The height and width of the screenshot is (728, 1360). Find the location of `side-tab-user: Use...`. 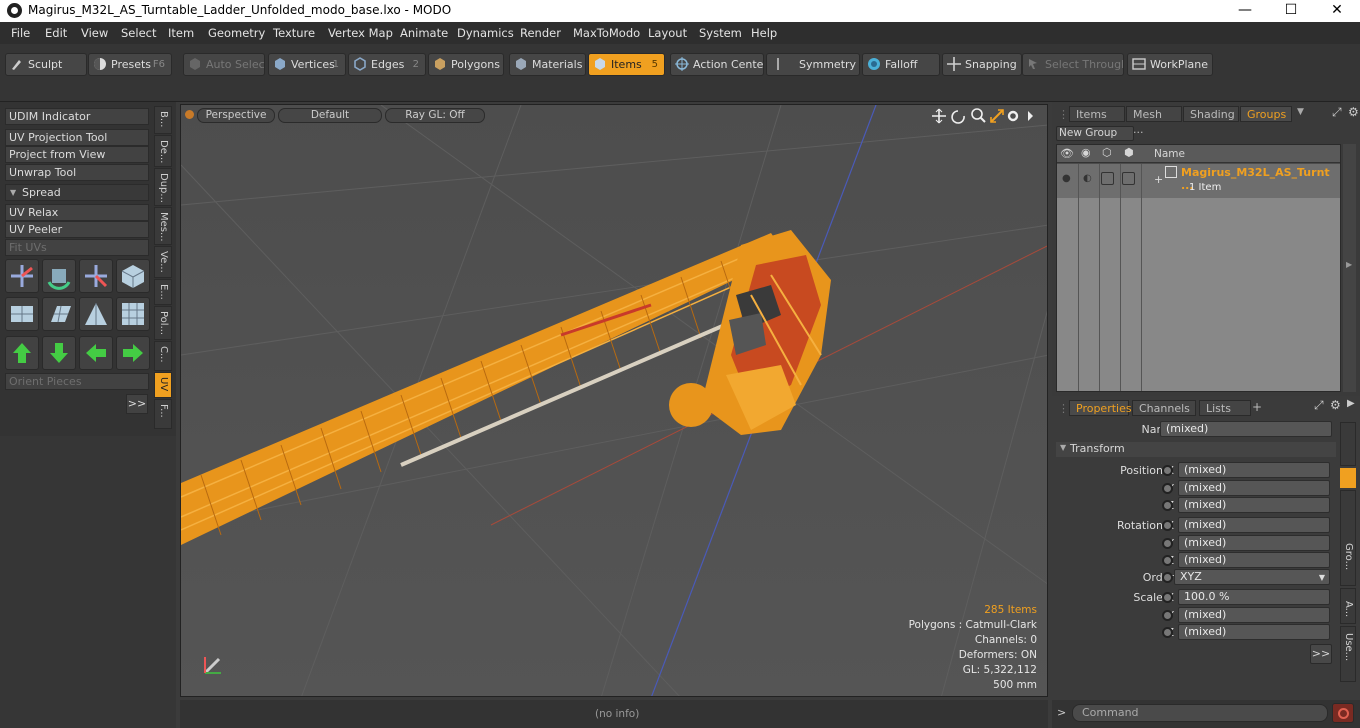

side-tab-user: Use... is located at coordinates (1348, 654).